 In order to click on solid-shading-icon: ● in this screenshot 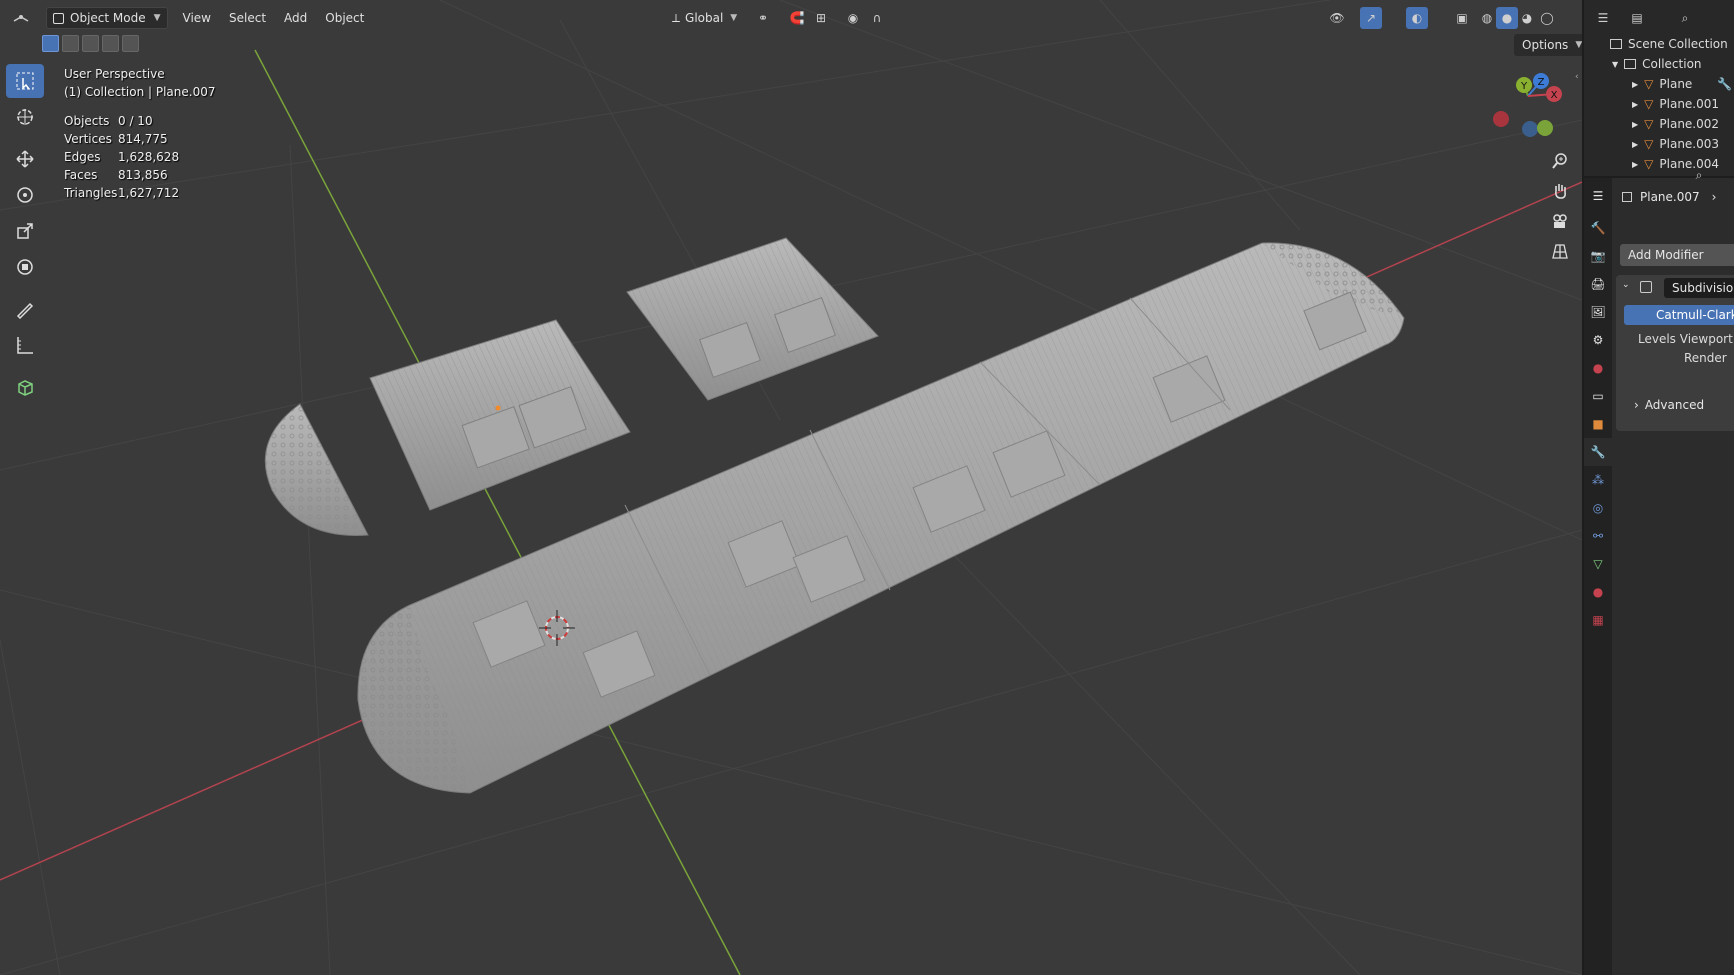, I will do `click(1507, 18)`.